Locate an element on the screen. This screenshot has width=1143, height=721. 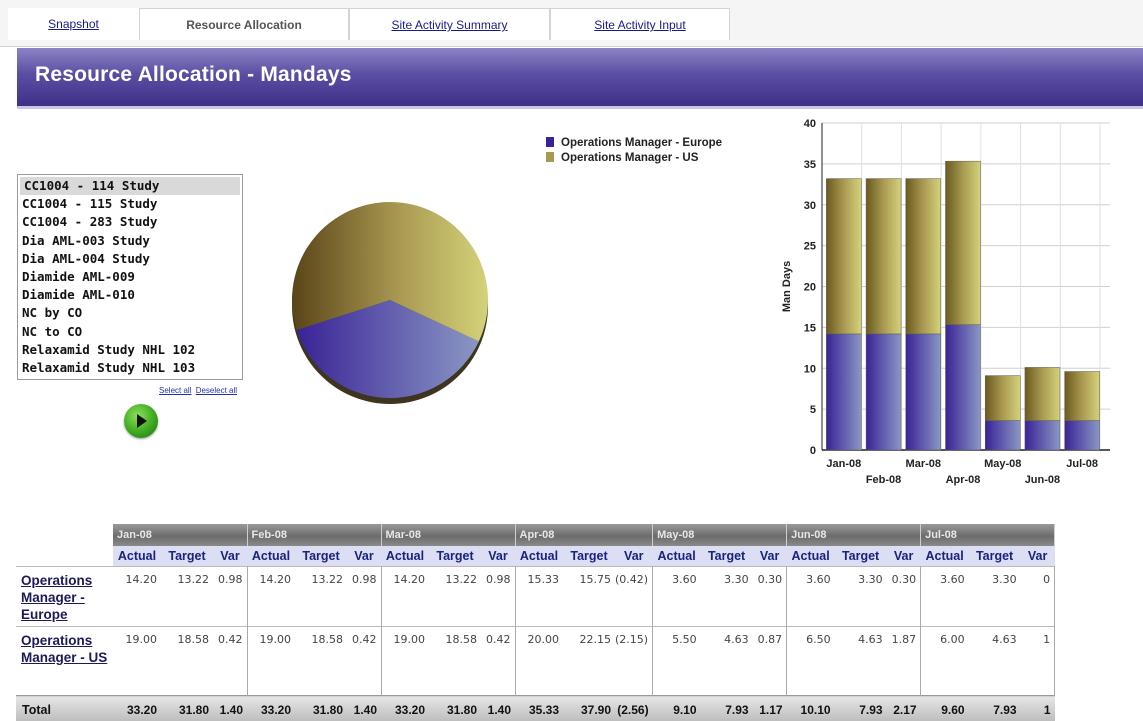
total-label: Total is located at coordinates (64, 708).